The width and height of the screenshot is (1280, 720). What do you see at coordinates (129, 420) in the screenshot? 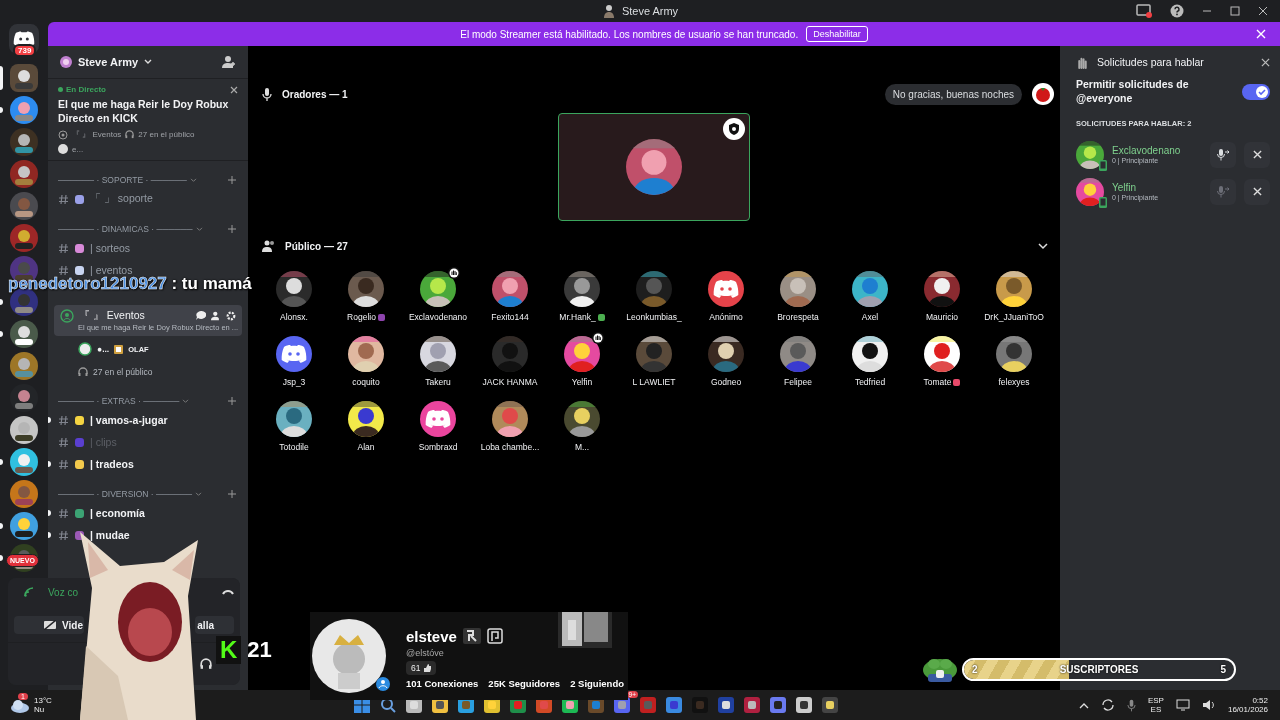
I see `channel-name: | vamos-a-jugar` at bounding box center [129, 420].